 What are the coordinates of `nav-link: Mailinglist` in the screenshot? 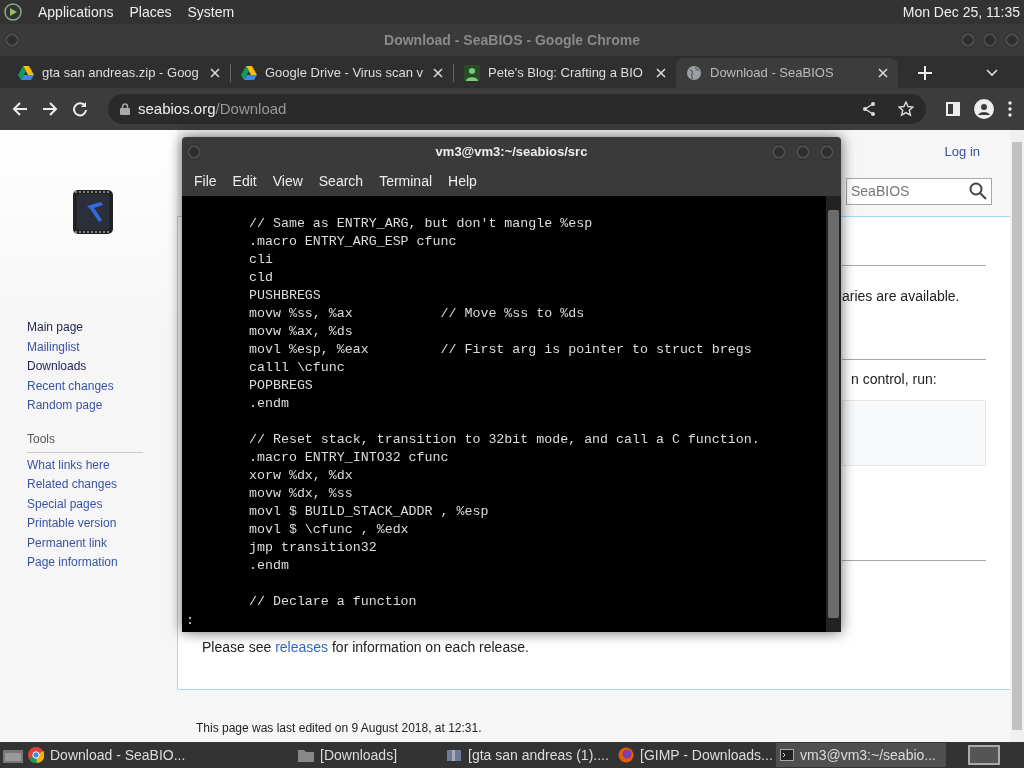 It's located at (53, 347).